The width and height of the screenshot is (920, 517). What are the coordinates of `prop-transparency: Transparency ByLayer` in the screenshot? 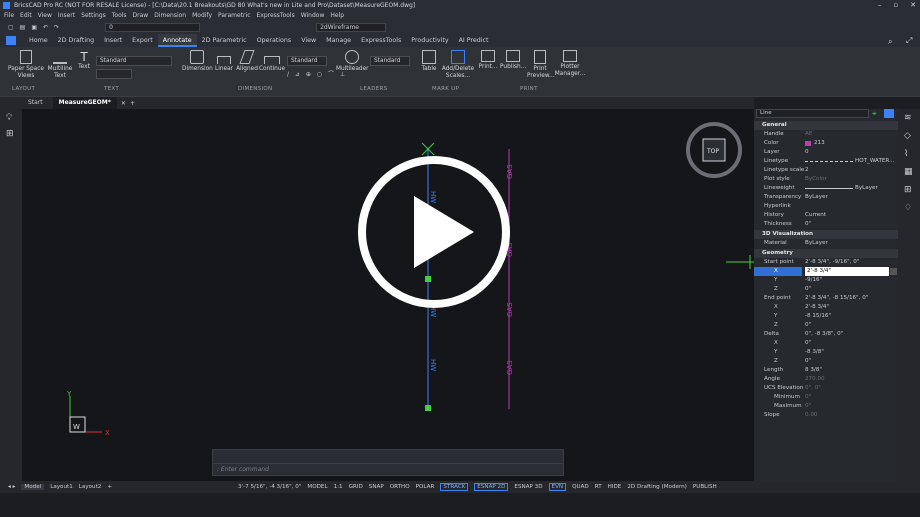 It's located at (826, 197).